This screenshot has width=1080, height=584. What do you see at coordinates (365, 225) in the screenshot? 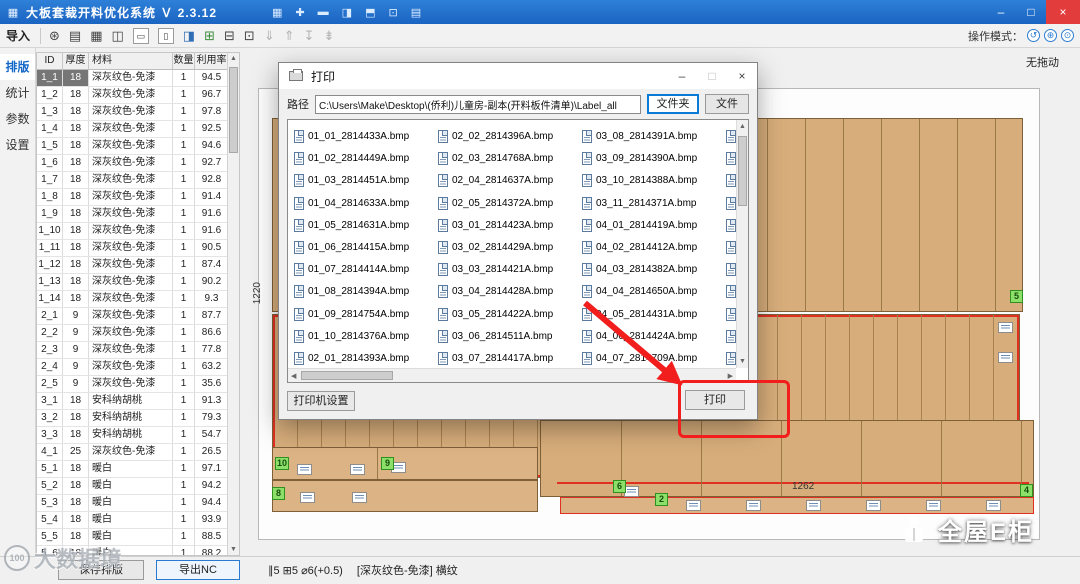
I see `file-item: 01_05_2814631A.bmp` at bounding box center [365, 225].